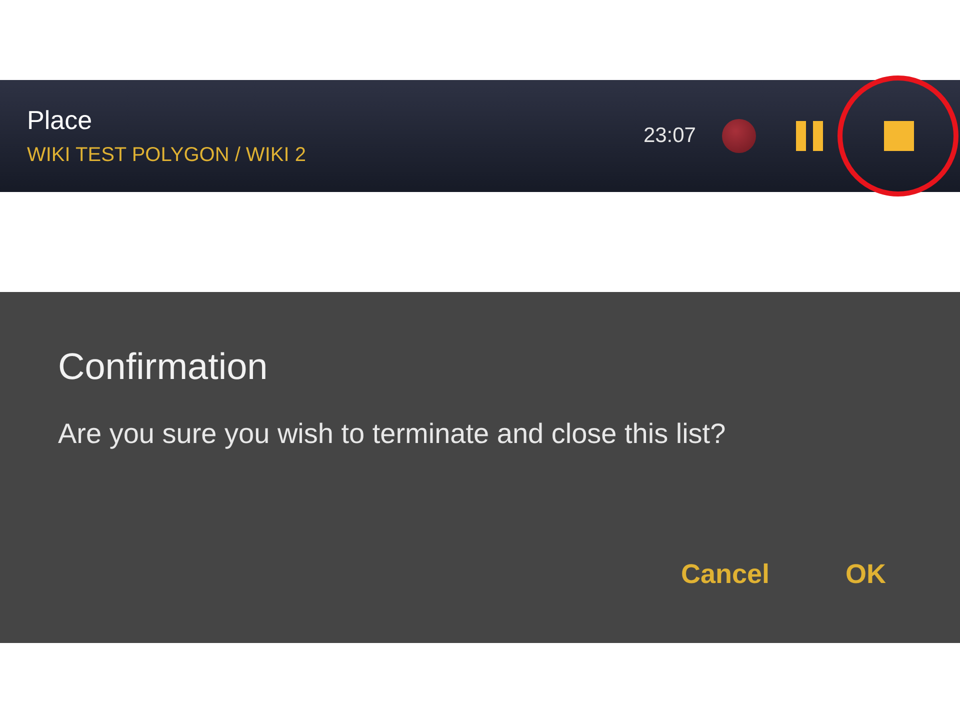  I want to click on dialog-title: Confirmation, so click(163, 367).